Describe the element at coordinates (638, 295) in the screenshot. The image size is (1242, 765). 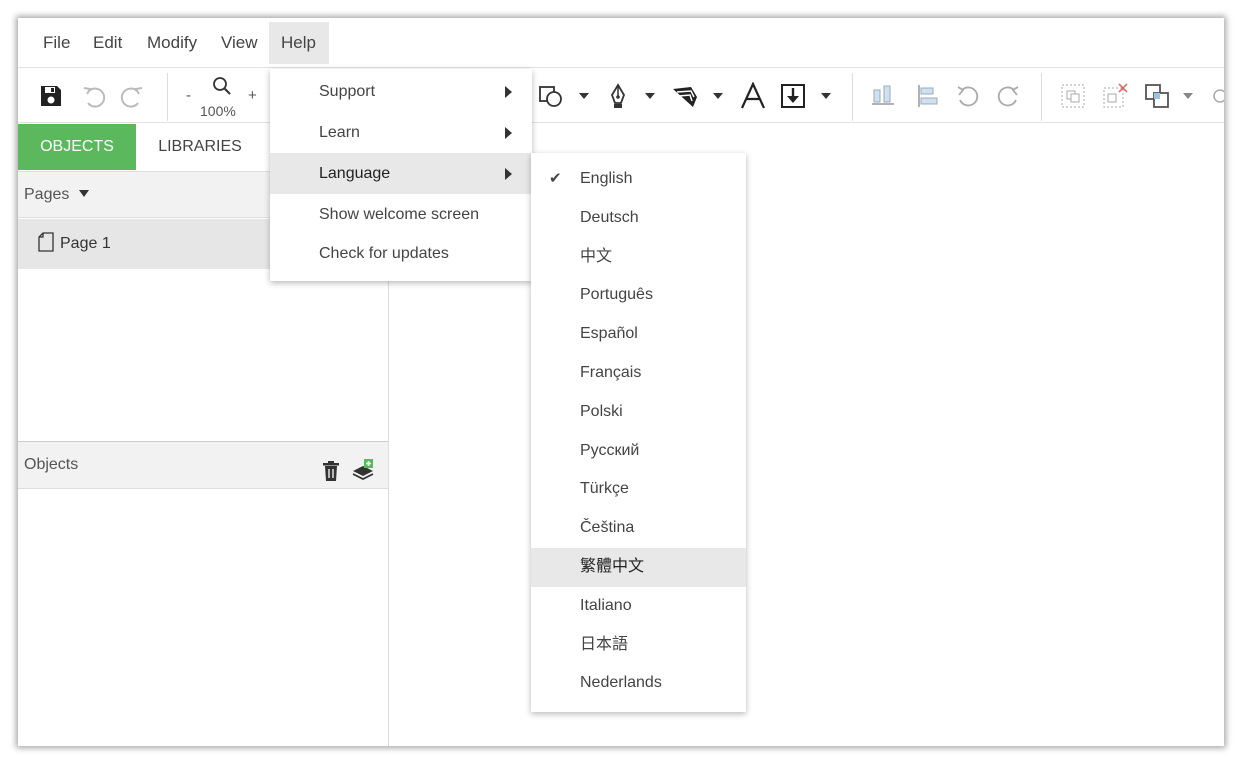
I see `language-option: Português` at that location.